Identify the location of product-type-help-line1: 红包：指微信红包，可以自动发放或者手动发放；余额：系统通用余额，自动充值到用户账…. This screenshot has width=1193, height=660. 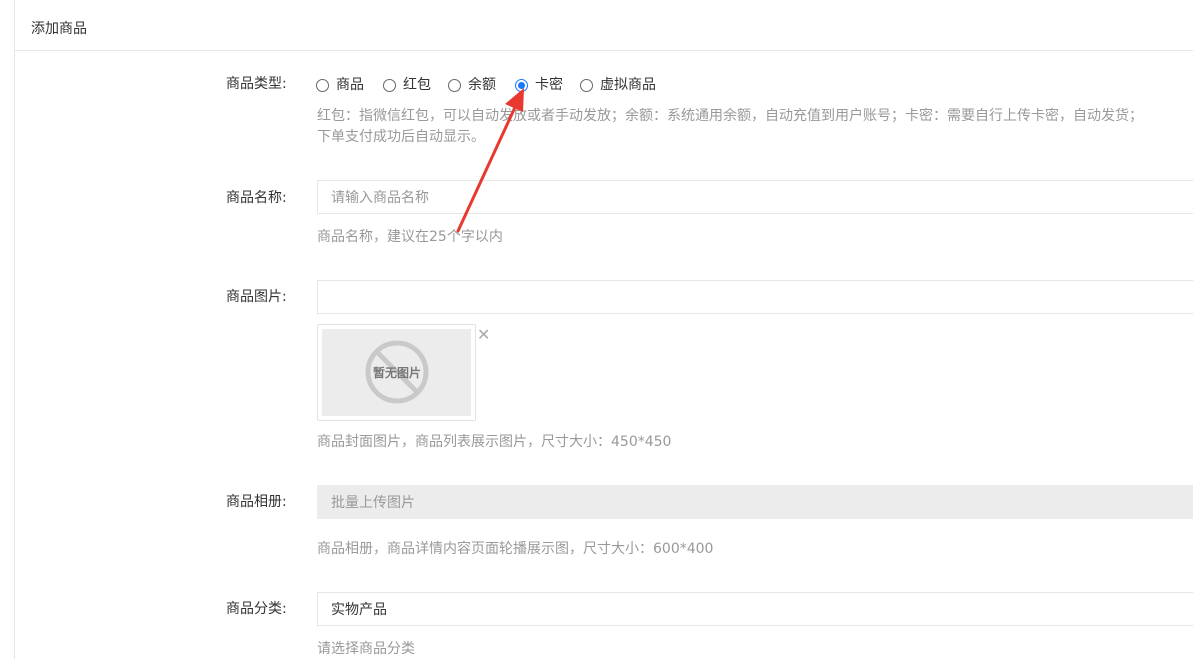
(730, 116).